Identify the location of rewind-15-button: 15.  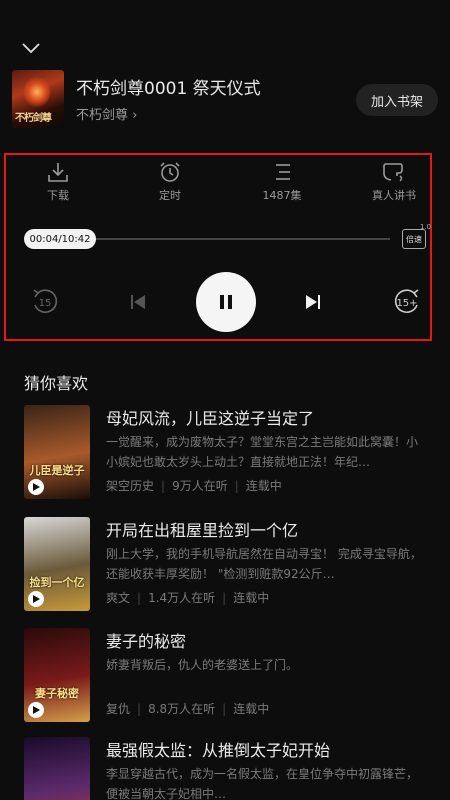
(45, 304).